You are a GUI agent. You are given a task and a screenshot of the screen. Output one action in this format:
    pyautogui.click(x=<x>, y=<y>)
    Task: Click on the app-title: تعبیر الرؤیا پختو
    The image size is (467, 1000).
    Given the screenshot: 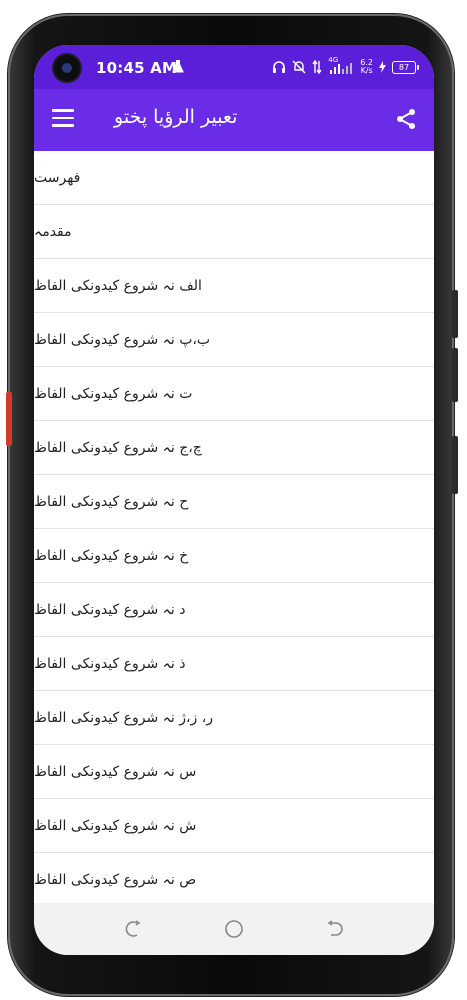 What is the action you would take?
    pyautogui.click(x=176, y=117)
    